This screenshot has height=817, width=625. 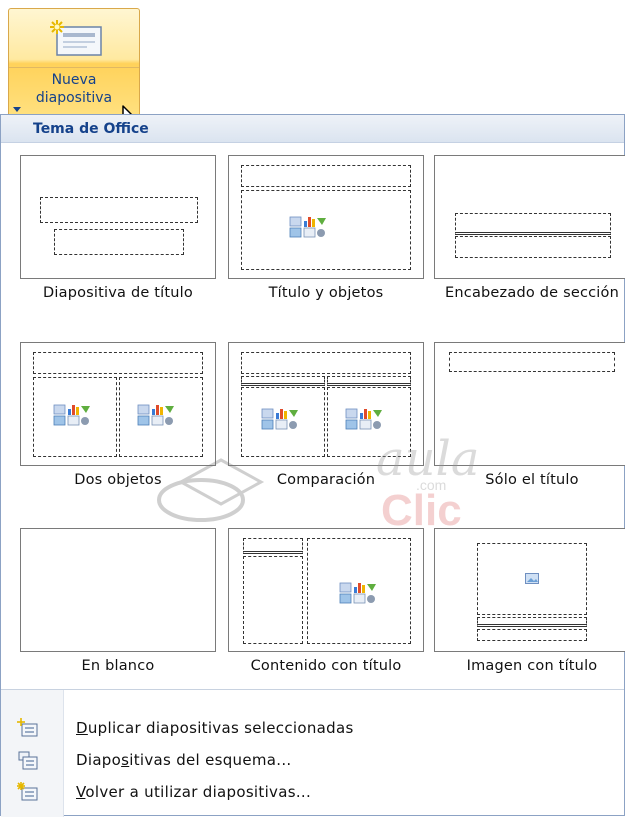 I want to click on layout-caption: Encabezado de sección, so click(x=532, y=293).